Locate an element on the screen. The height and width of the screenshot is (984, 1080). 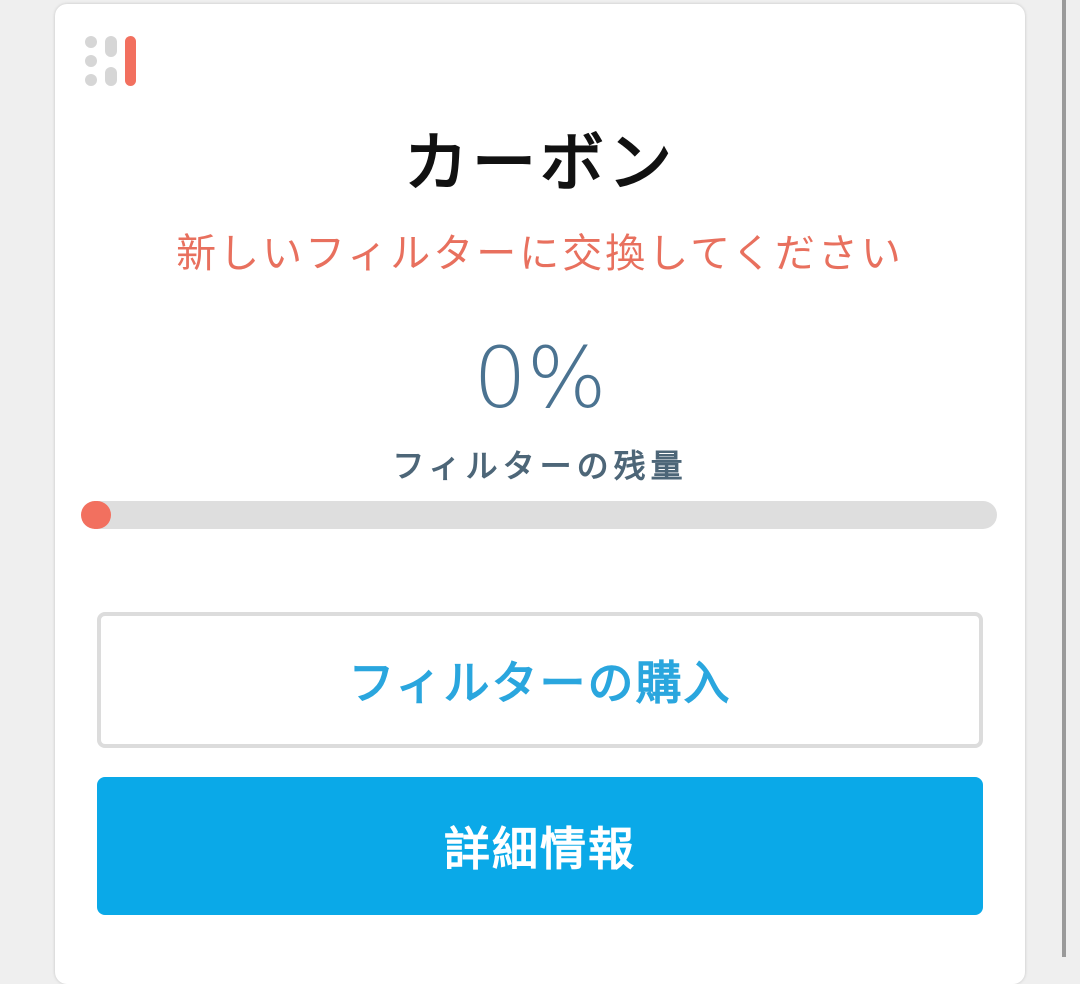
progress-indicator-dot is located at coordinates (95, 515).